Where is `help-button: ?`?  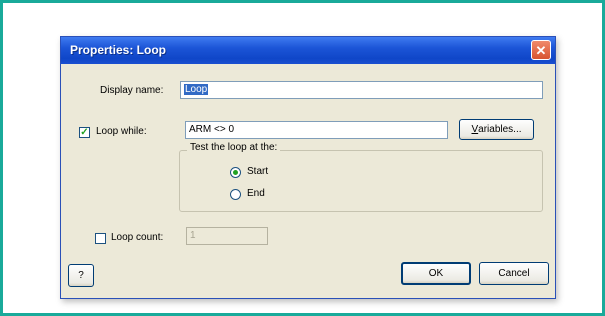 help-button: ? is located at coordinates (81, 275).